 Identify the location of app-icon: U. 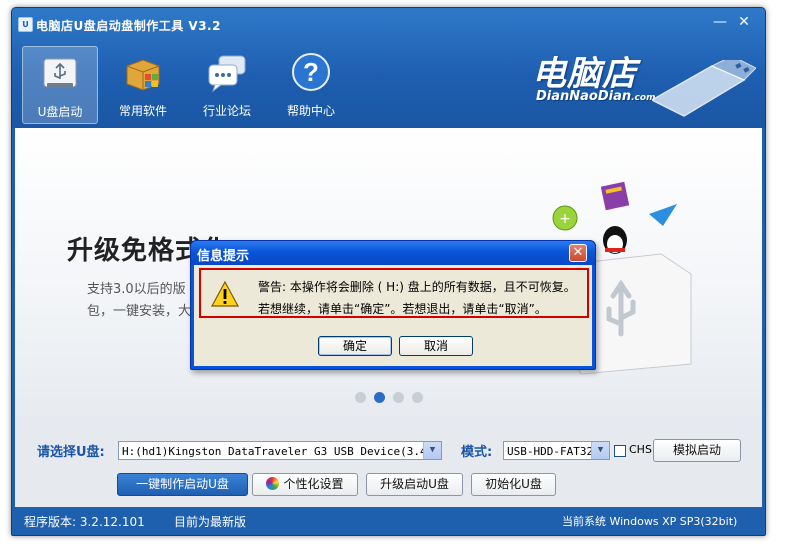
(25, 24).